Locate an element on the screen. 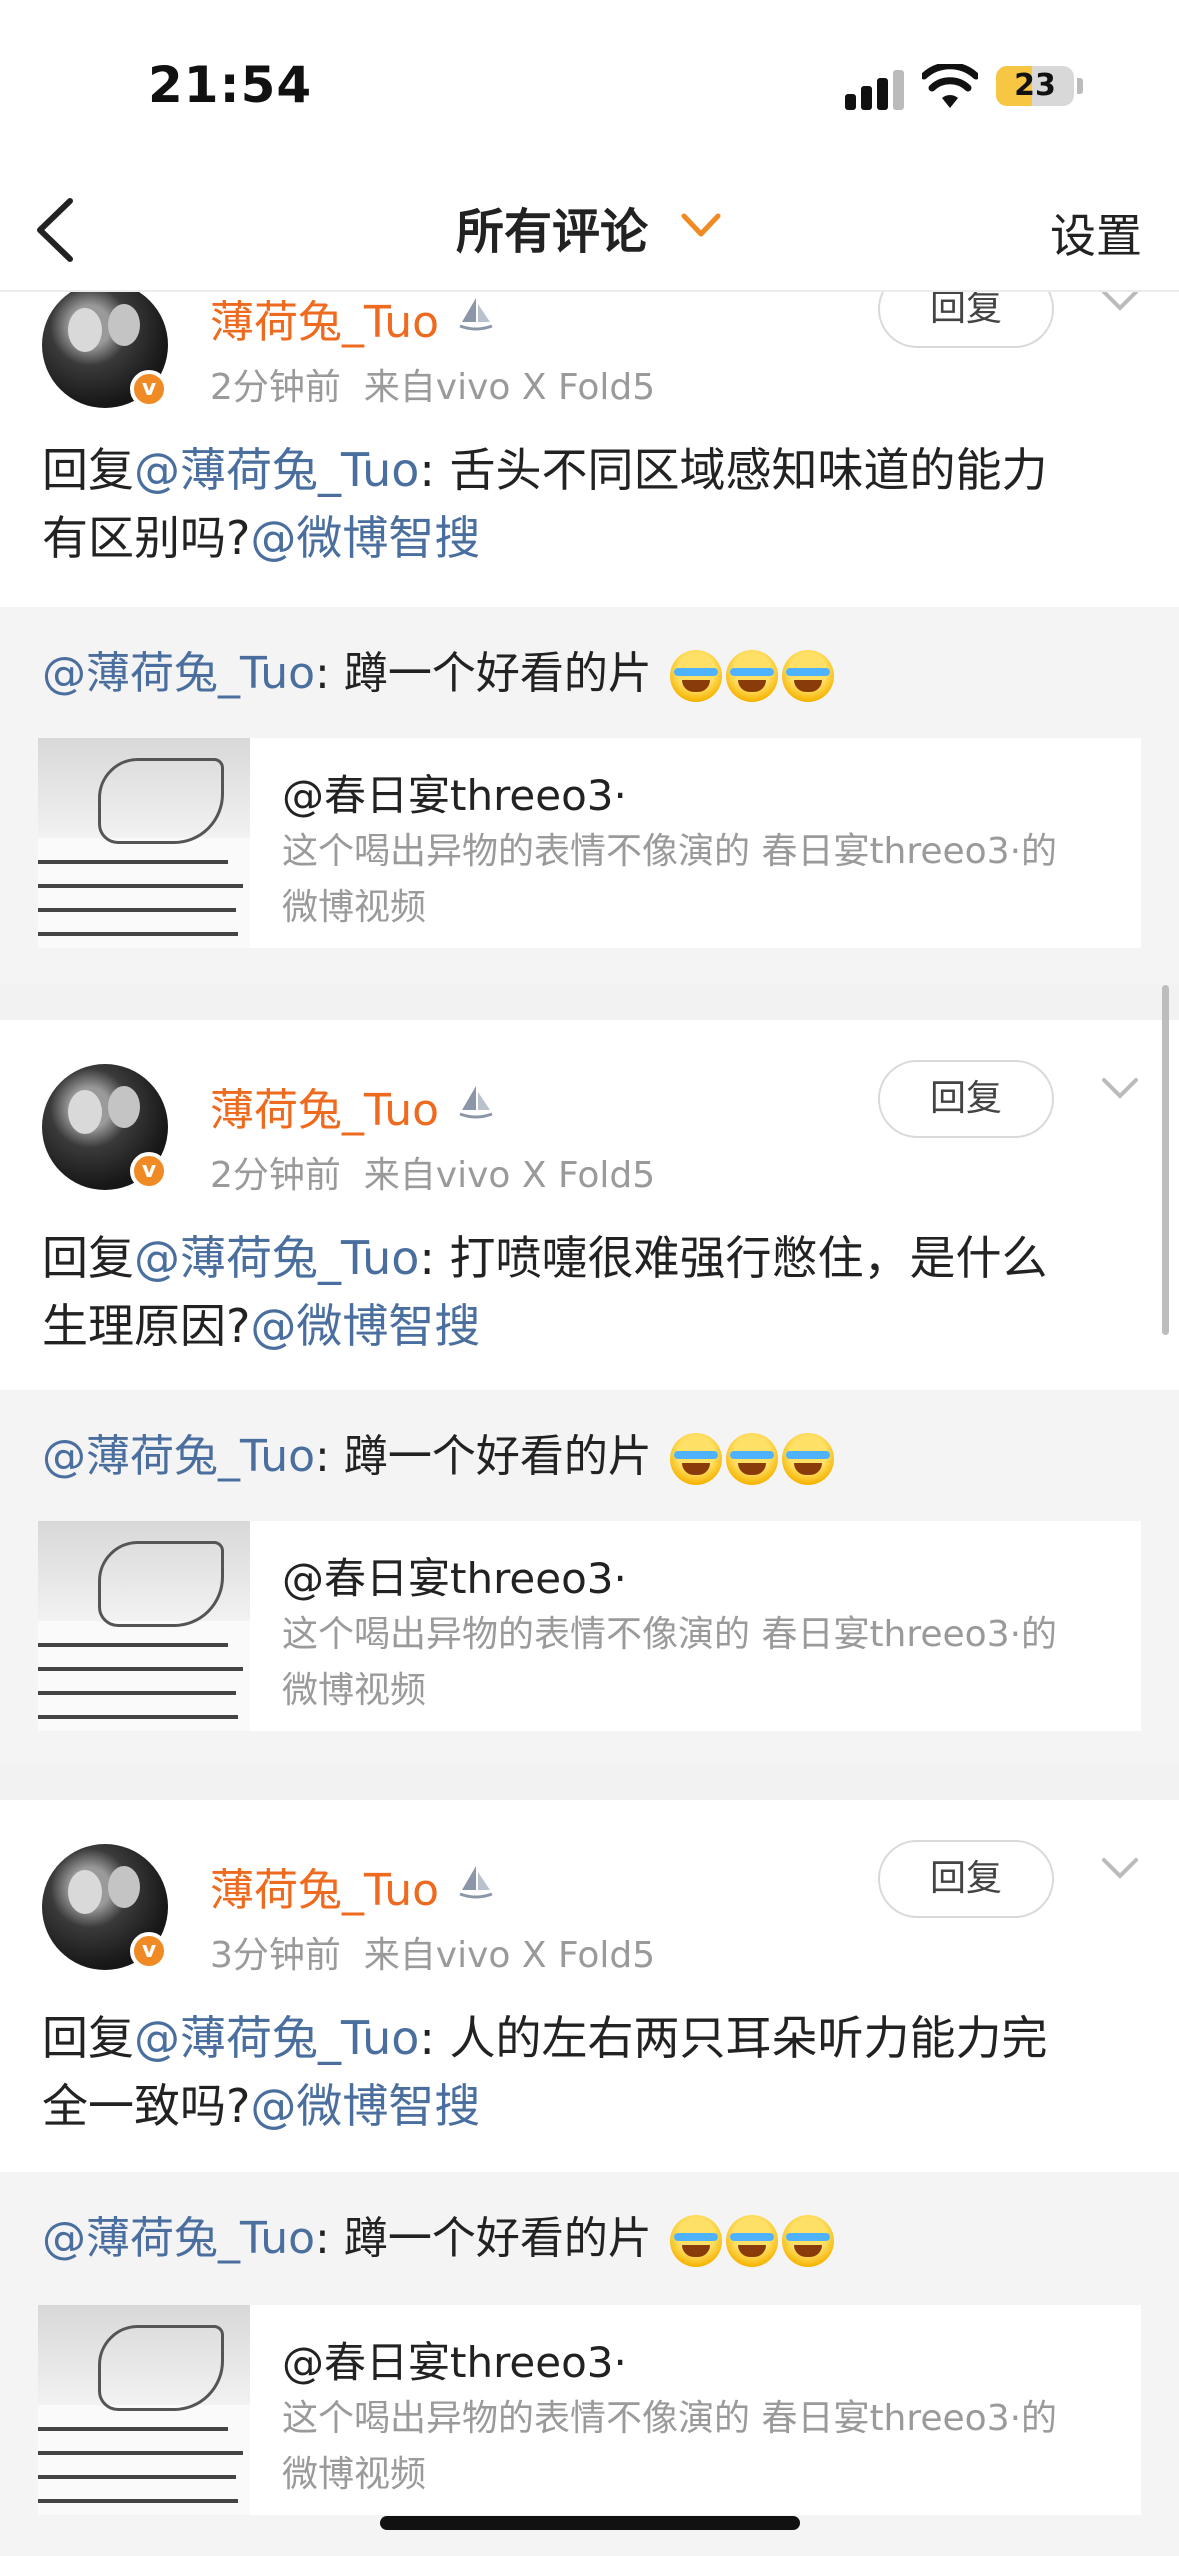 The image size is (1179, 2556). comment-body: : 人的左右两只耳朵听力能力完 is located at coordinates (733, 2038).